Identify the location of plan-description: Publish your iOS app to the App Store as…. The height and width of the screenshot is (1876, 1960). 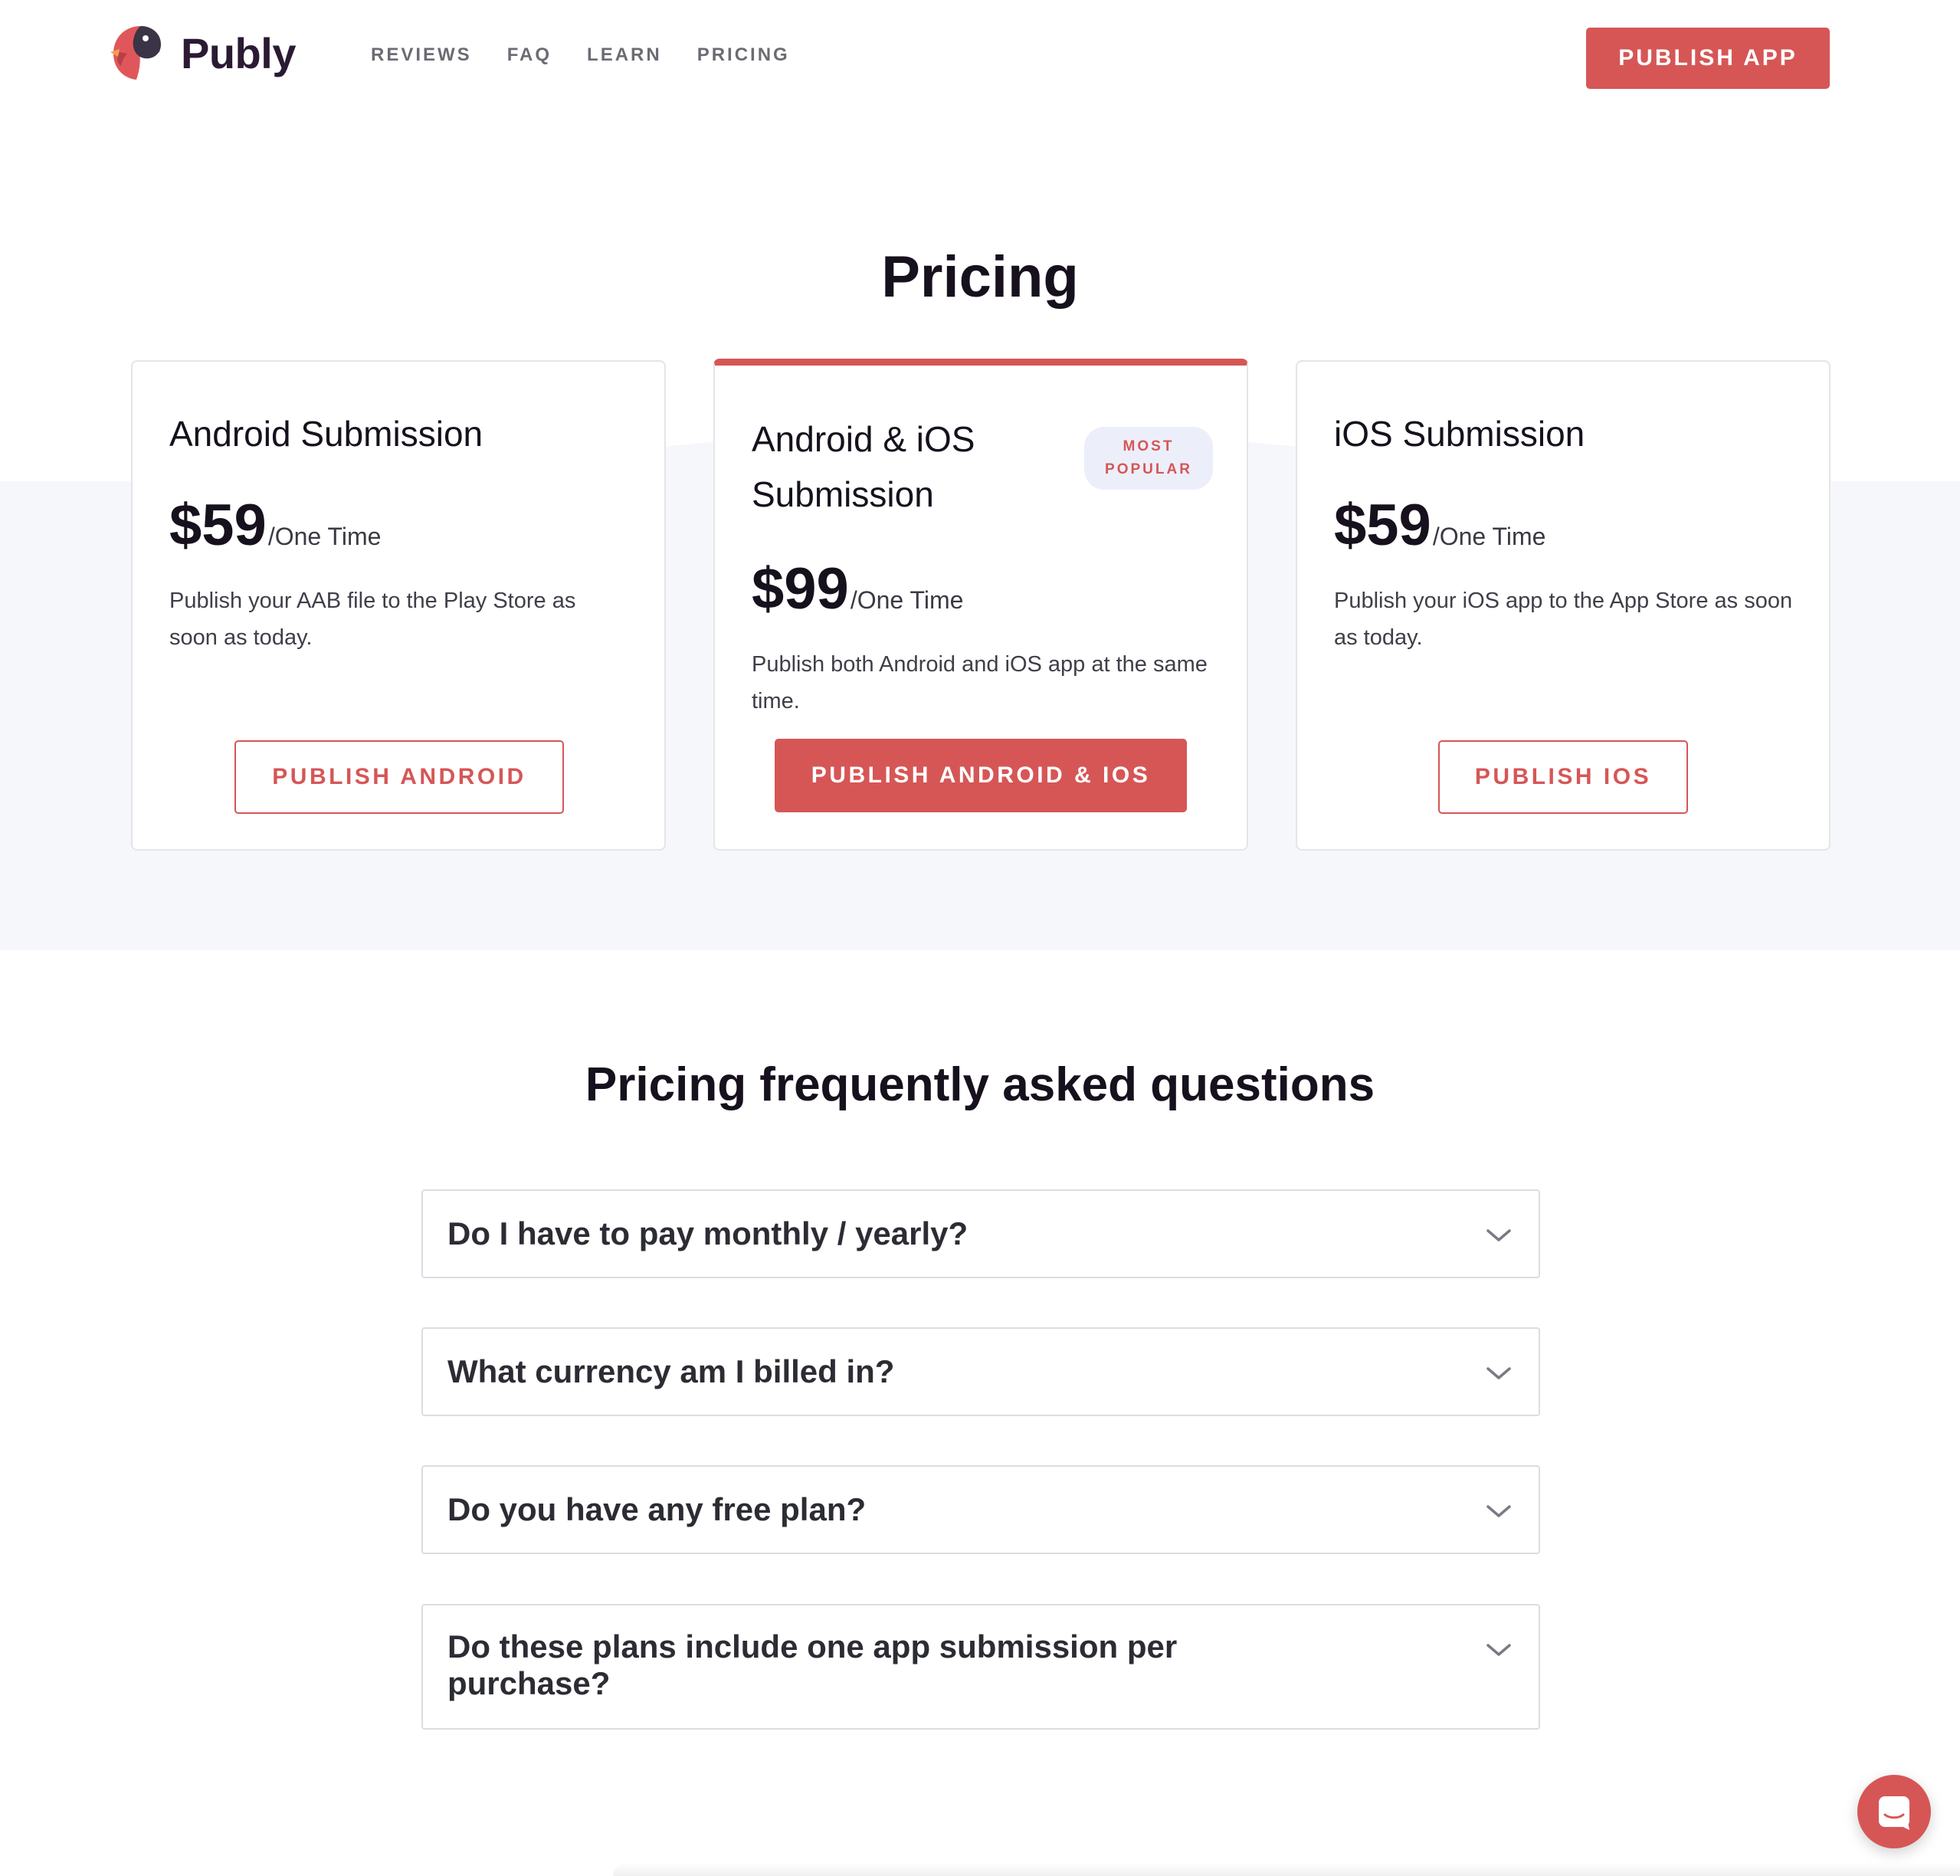
(1563, 620).